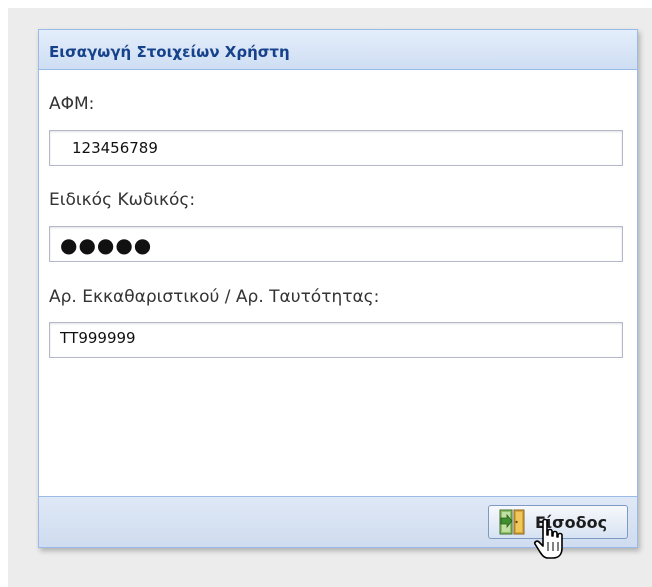  What do you see at coordinates (336, 244) in the screenshot?
I see `special-code-input: ●●●●●` at bounding box center [336, 244].